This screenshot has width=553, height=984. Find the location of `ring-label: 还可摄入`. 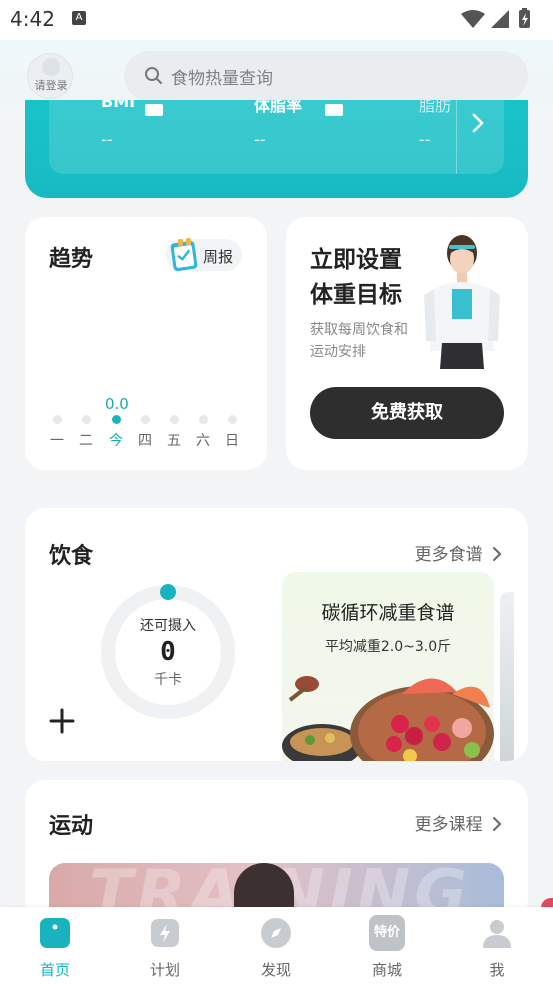

ring-label: 还可摄入 is located at coordinates (168, 626).